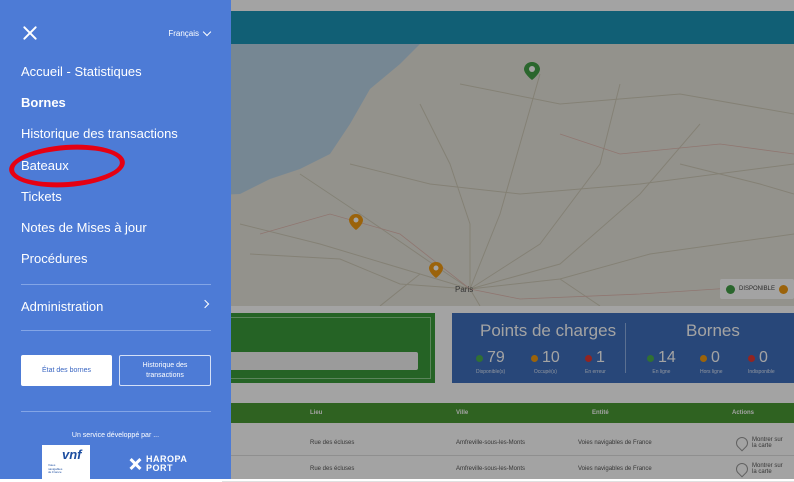  I want to click on historique-transactions-button: Historique des transactions, so click(165, 370).